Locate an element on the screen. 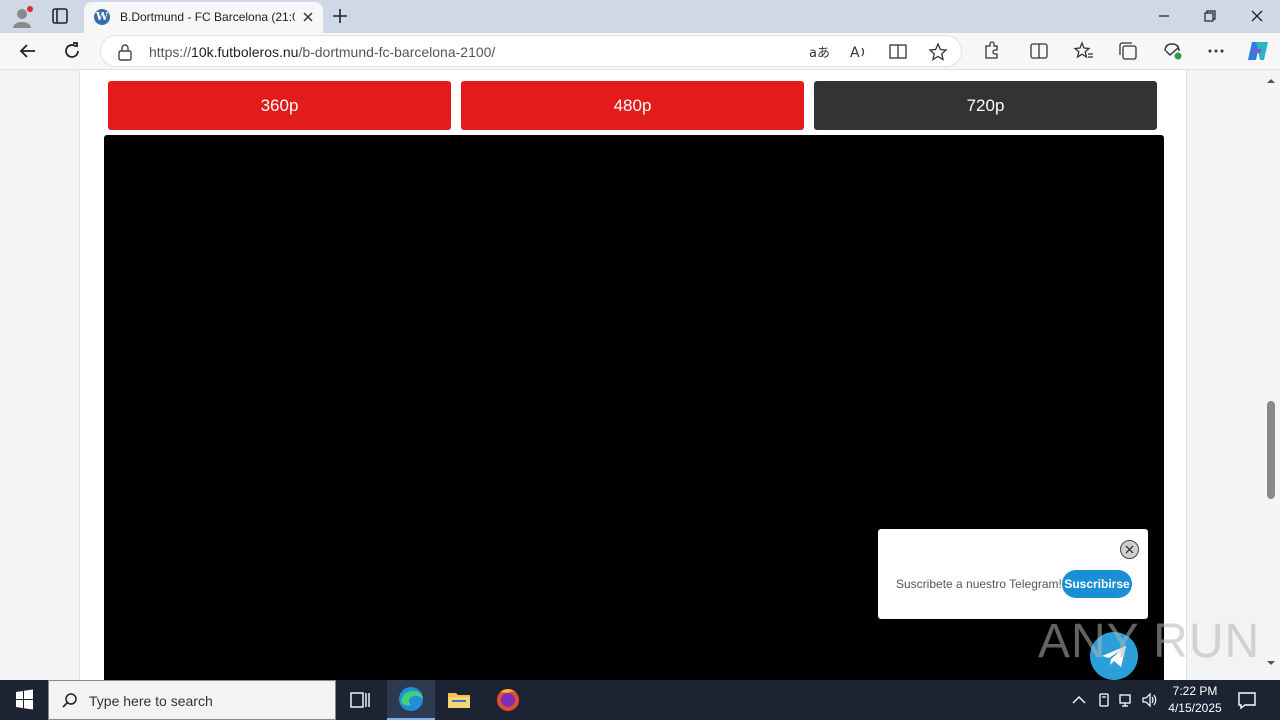  refresh-icon is located at coordinates (72, 51).